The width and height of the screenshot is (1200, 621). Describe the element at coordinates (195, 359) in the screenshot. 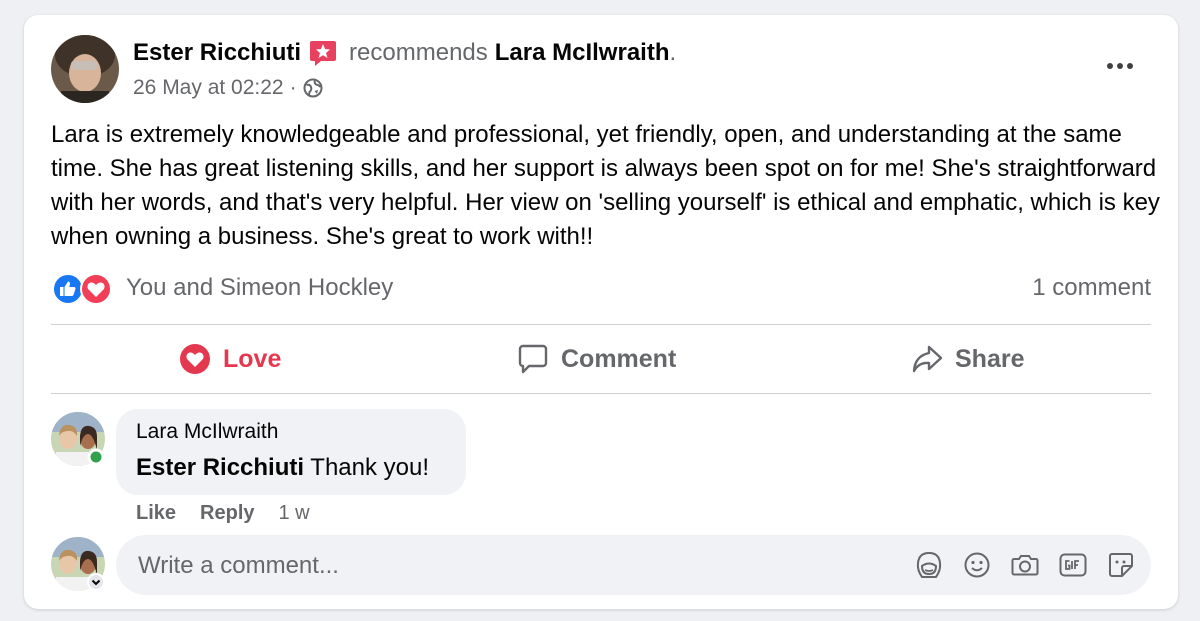

I see `love-icon` at that location.